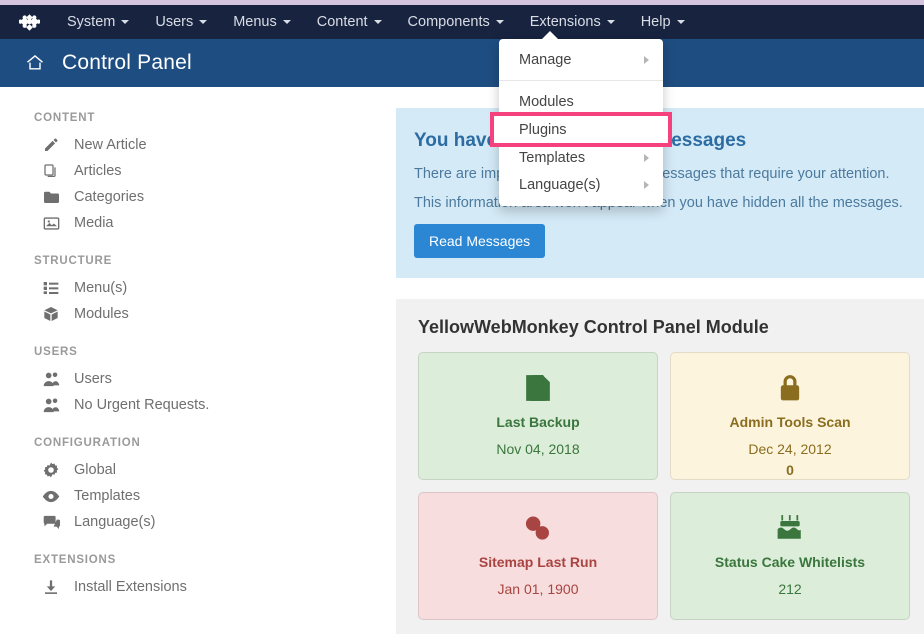 Image resolution: width=924 pixels, height=634 pixels. I want to click on dropdown-item-templates: Templates, so click(581, 157).